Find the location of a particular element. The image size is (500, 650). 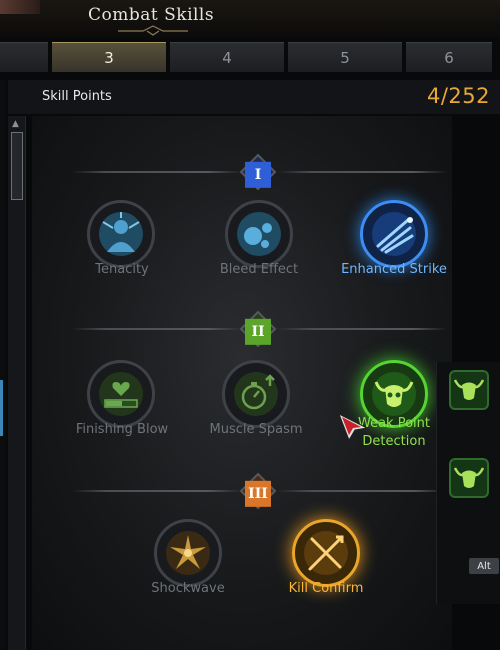

tier-tabs: 3 4 5 6 is located at coordinates (250, 59).